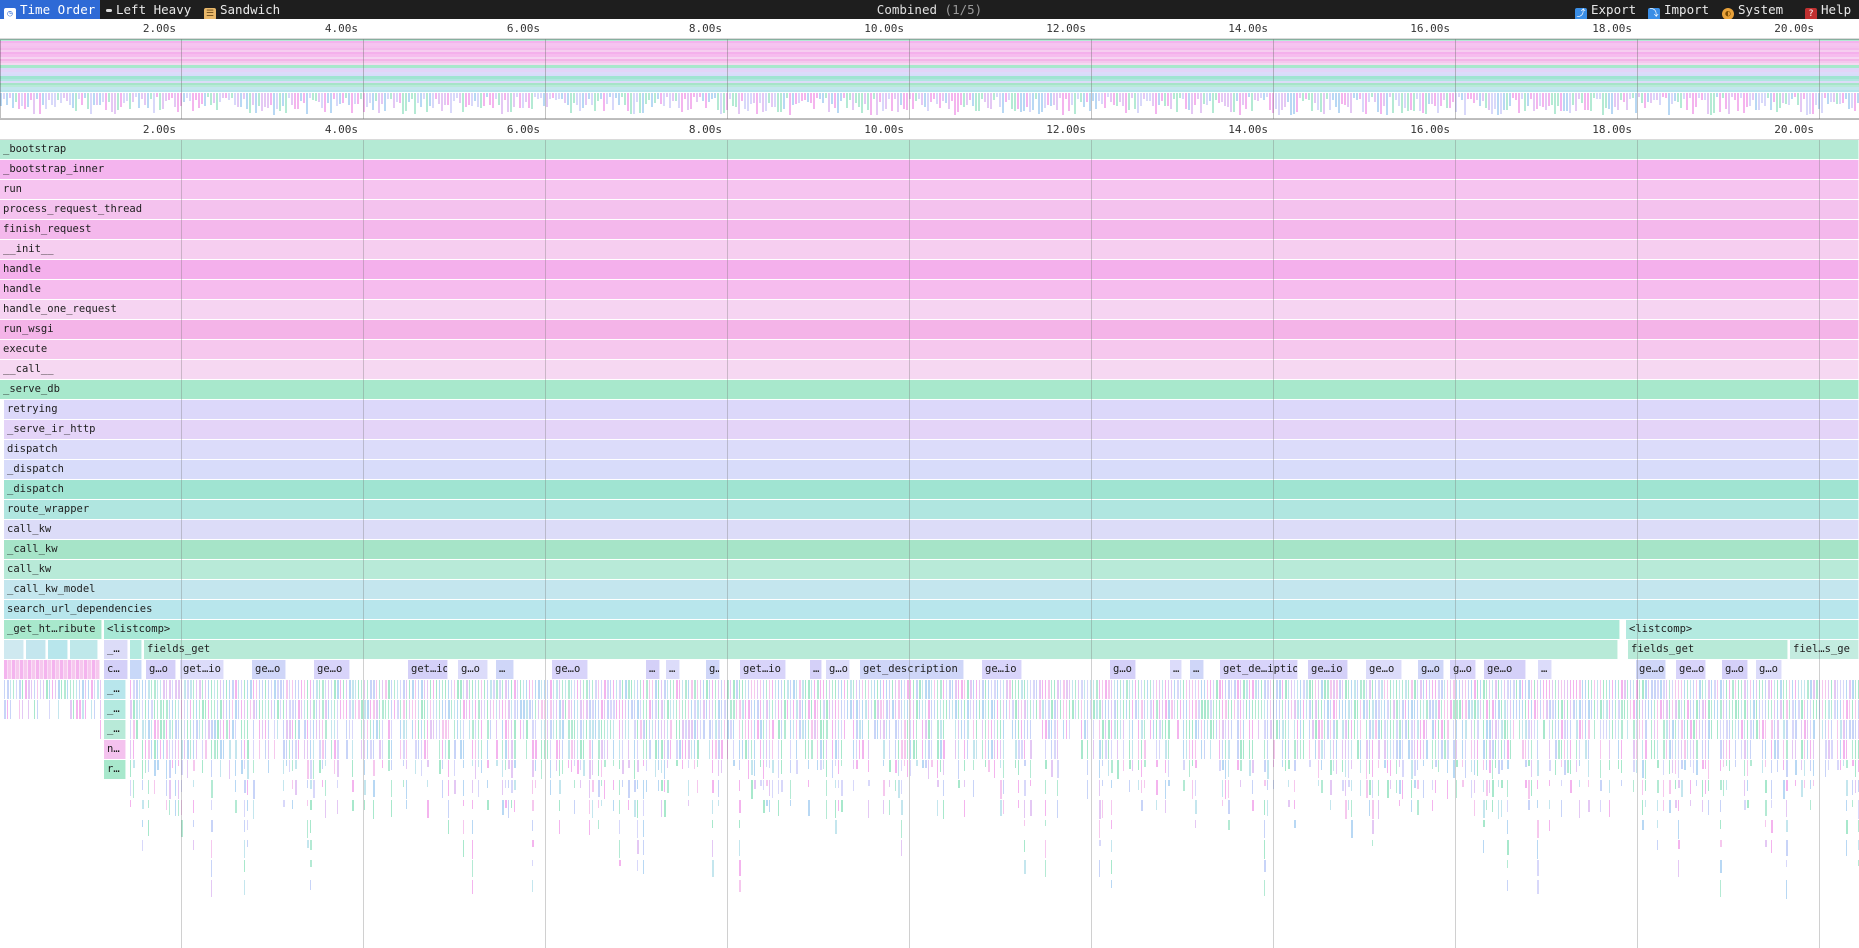 This screenshot has height=948, width=1859. Describe the element at coordinates (570, 669) in the screenshot. I see `stack-frame: ge…o` at that location.